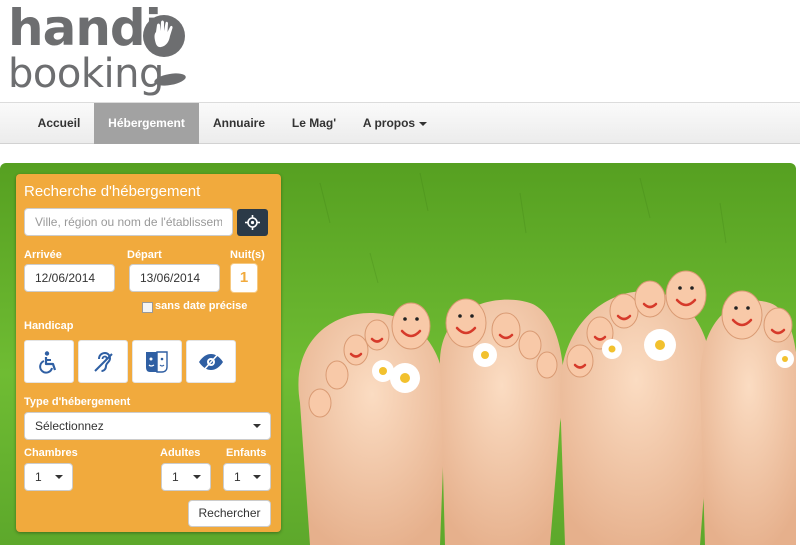 Image resolution: width=800 pixels, height=545 pixels. I want to click on rooms-value: 1, so click(38, 477).